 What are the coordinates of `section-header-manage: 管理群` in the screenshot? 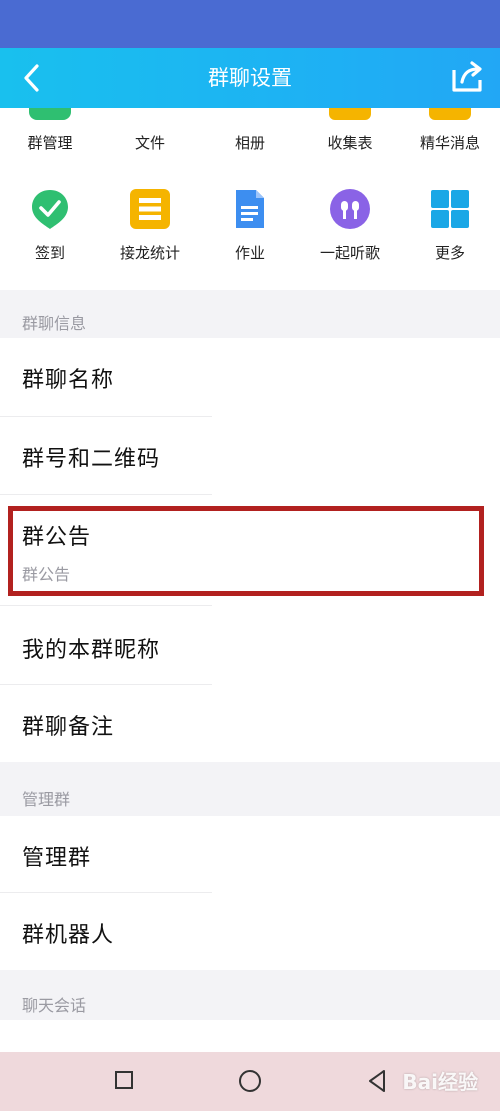 It's located at (250, 789).